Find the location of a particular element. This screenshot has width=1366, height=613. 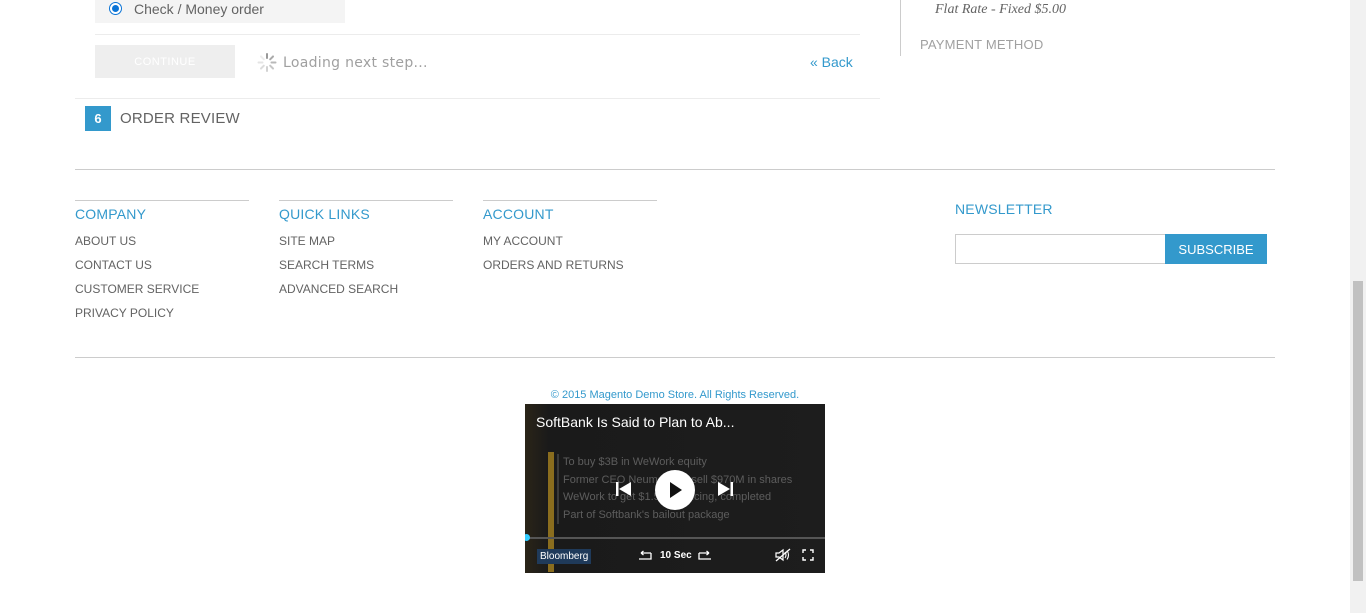

section-divider is located at coordinates (477, 98).